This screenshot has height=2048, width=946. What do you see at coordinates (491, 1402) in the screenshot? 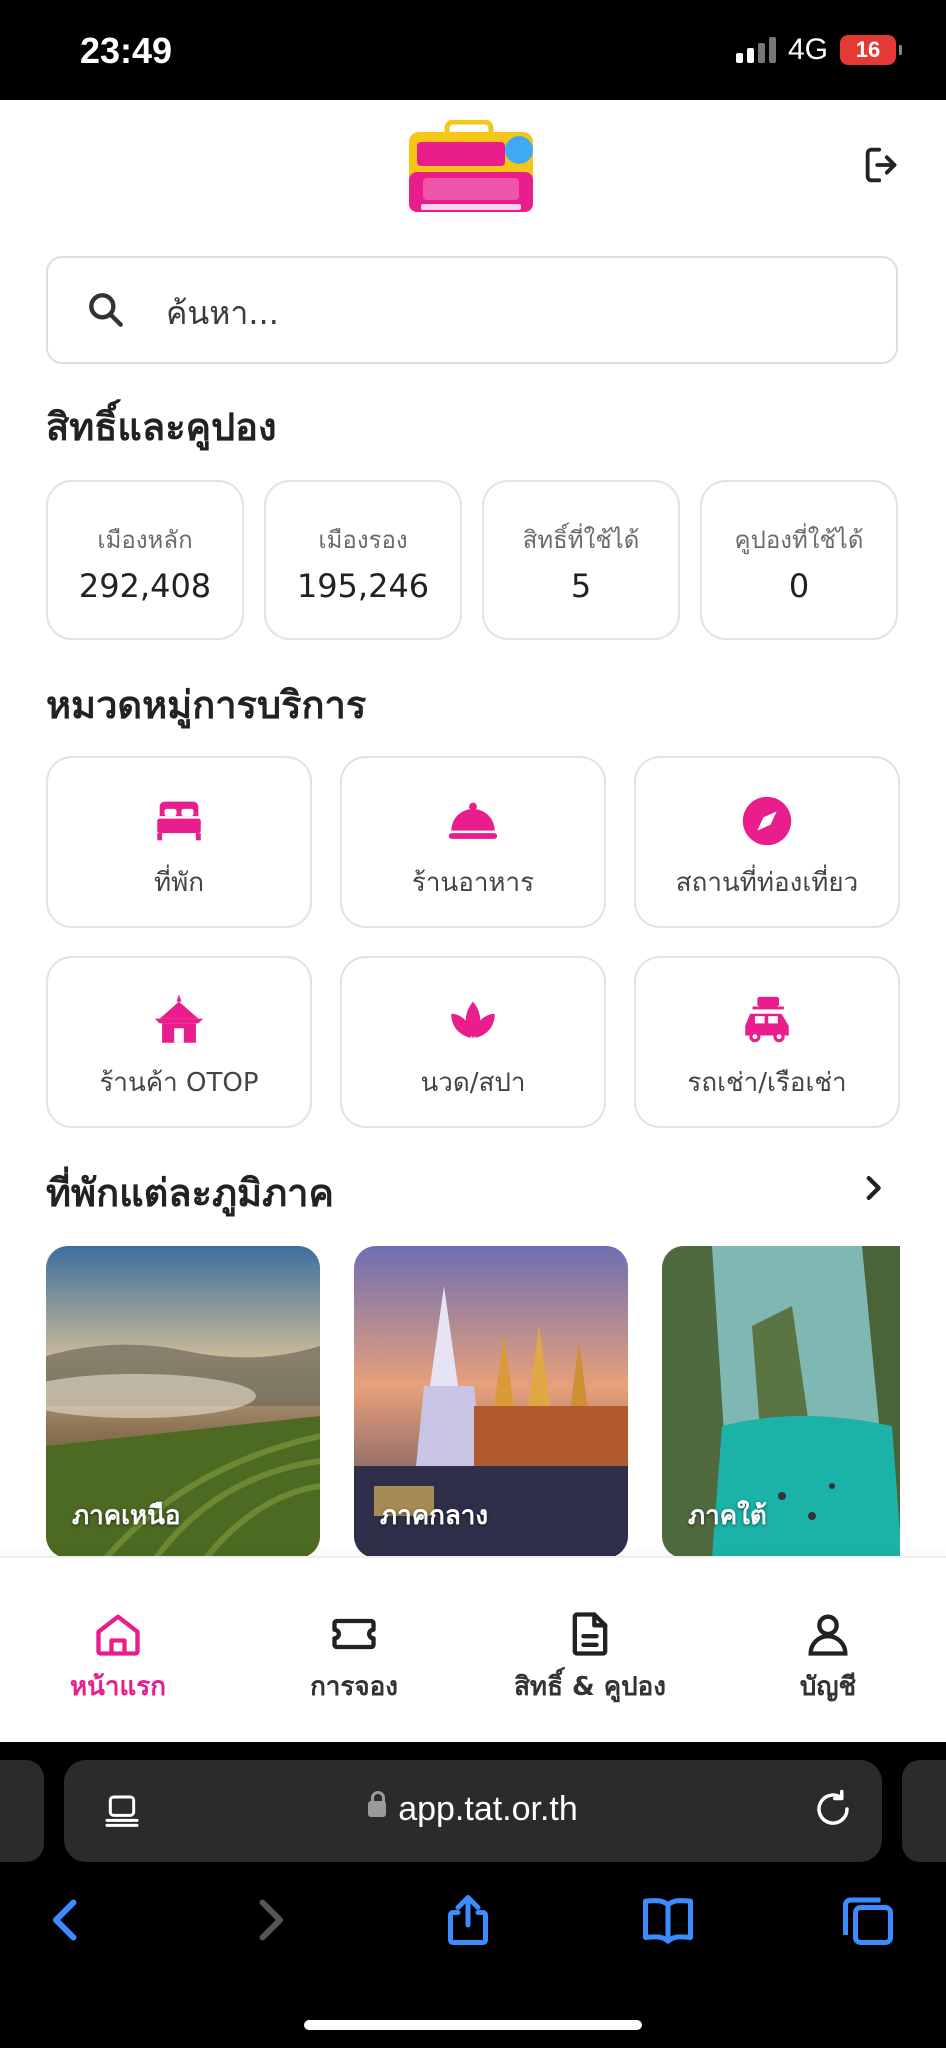
I see `region-card-central: ภาคกลาง` at bounding box center [491, 1402].